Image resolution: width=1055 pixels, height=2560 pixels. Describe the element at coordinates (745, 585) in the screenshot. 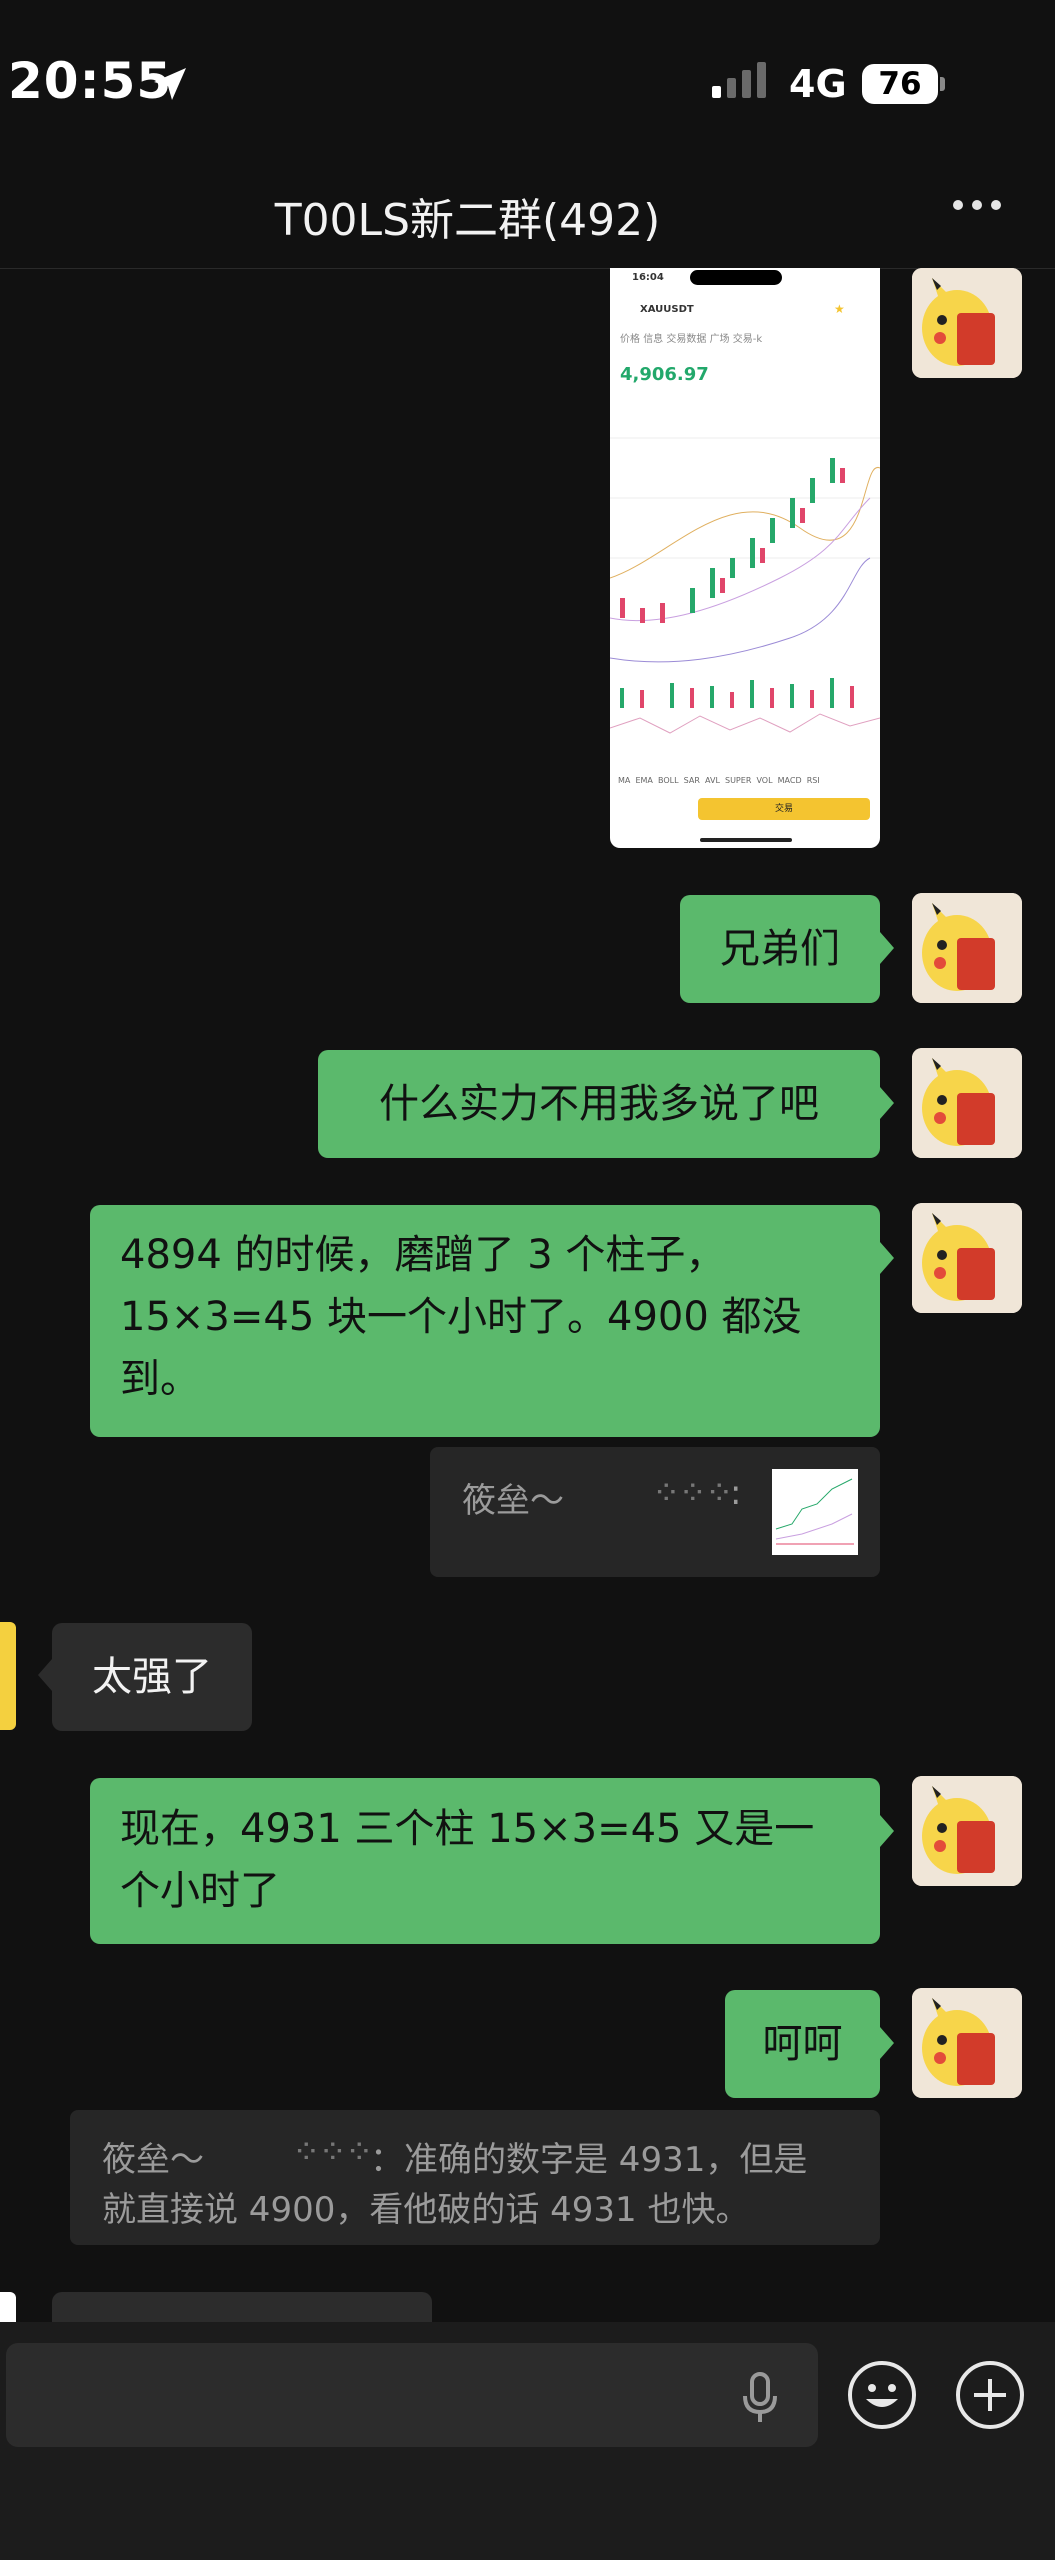

I see `screenshot-candle-chart` at that location.